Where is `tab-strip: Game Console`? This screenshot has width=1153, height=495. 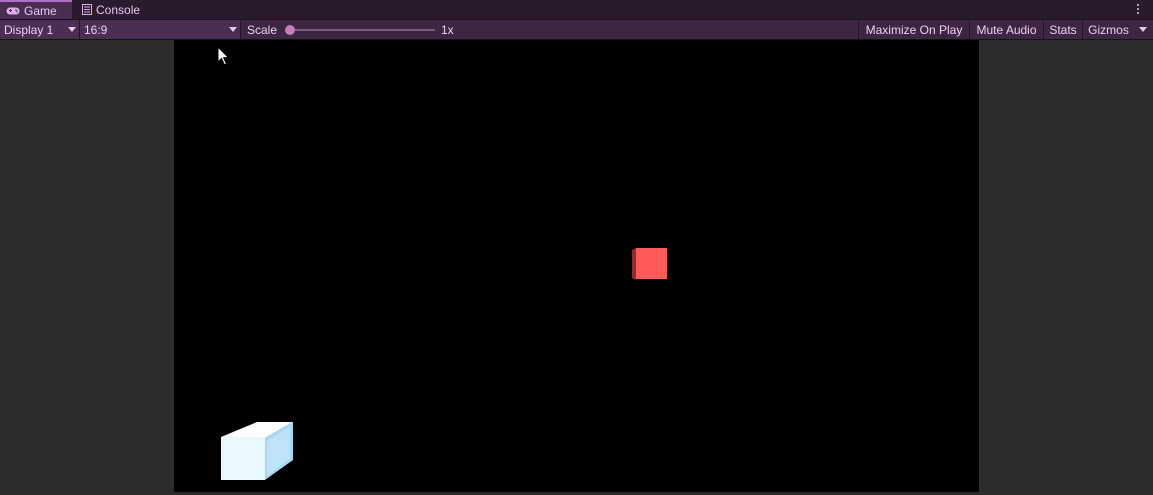
tab-strip: Game Console is located at coordinates (576, 10).